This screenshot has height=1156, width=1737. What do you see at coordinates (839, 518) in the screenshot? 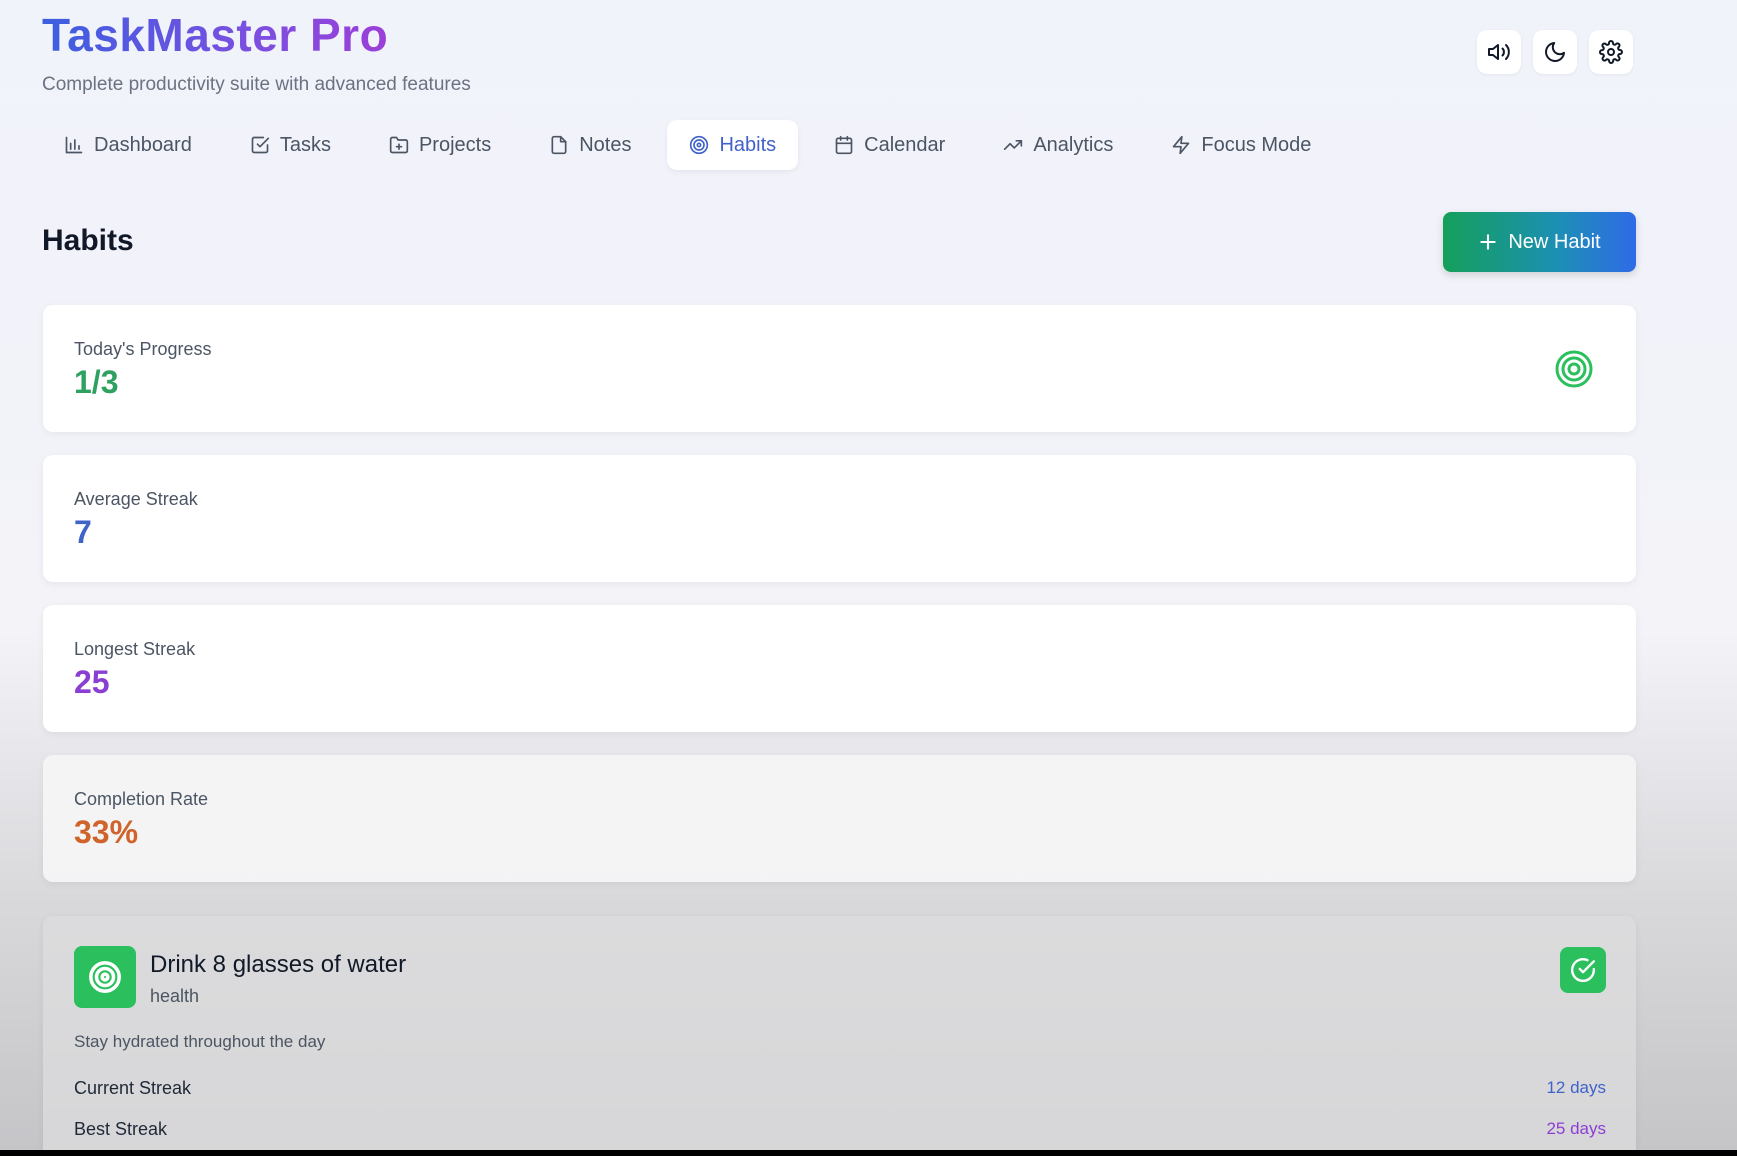
I see `stat-card-average-streak: Average Streak 7` at bounding box center [839, 518].